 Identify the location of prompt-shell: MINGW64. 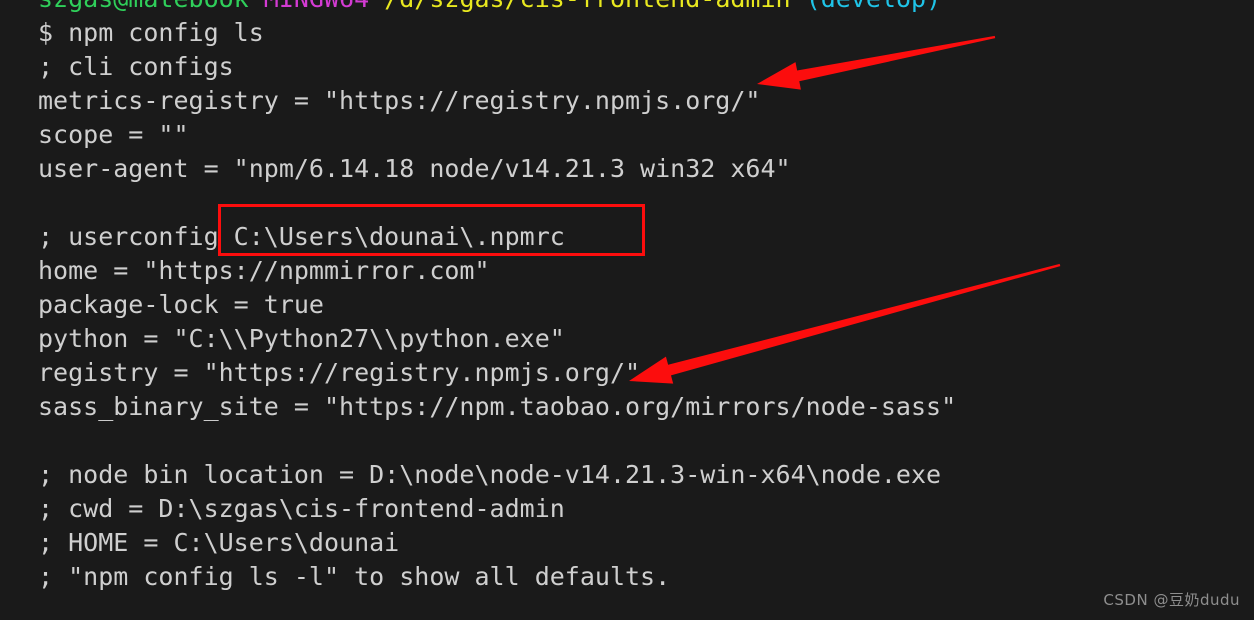
(316, 6).